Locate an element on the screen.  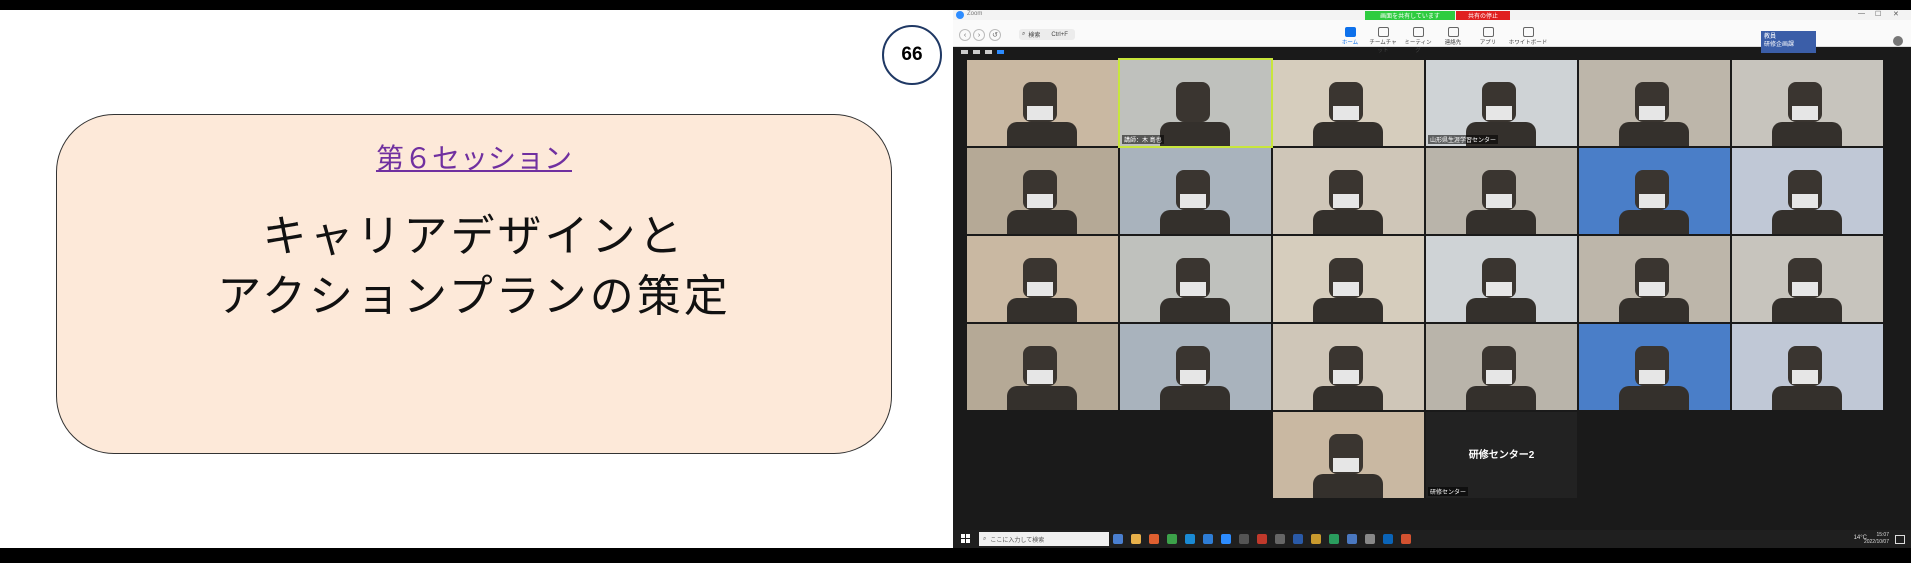
firefox-icon is located at coordinates (1154, 539).